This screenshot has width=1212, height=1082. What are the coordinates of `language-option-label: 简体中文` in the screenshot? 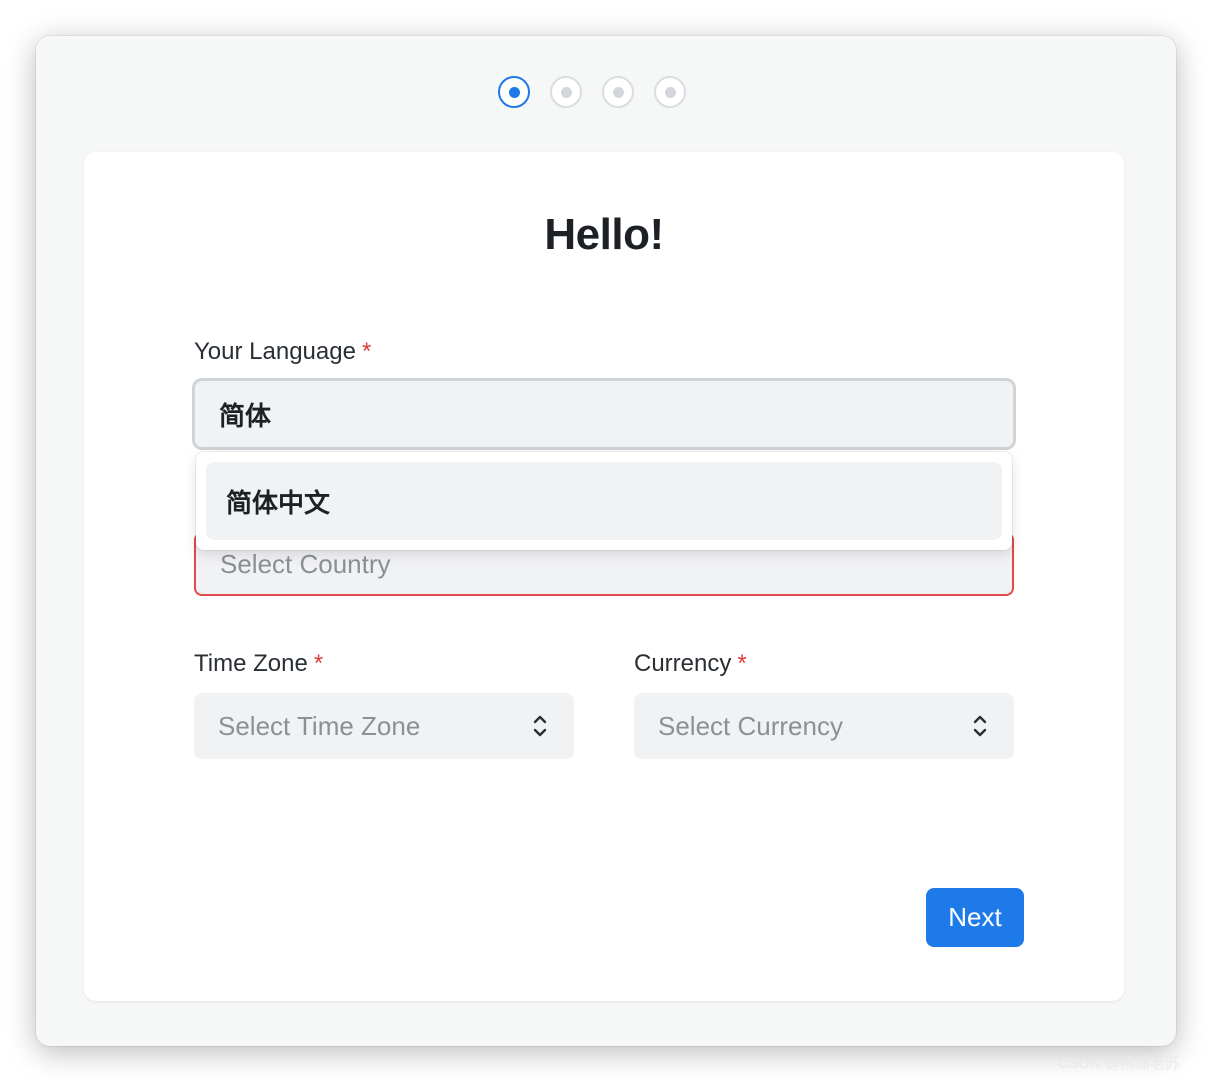 It's located at (278, 502).